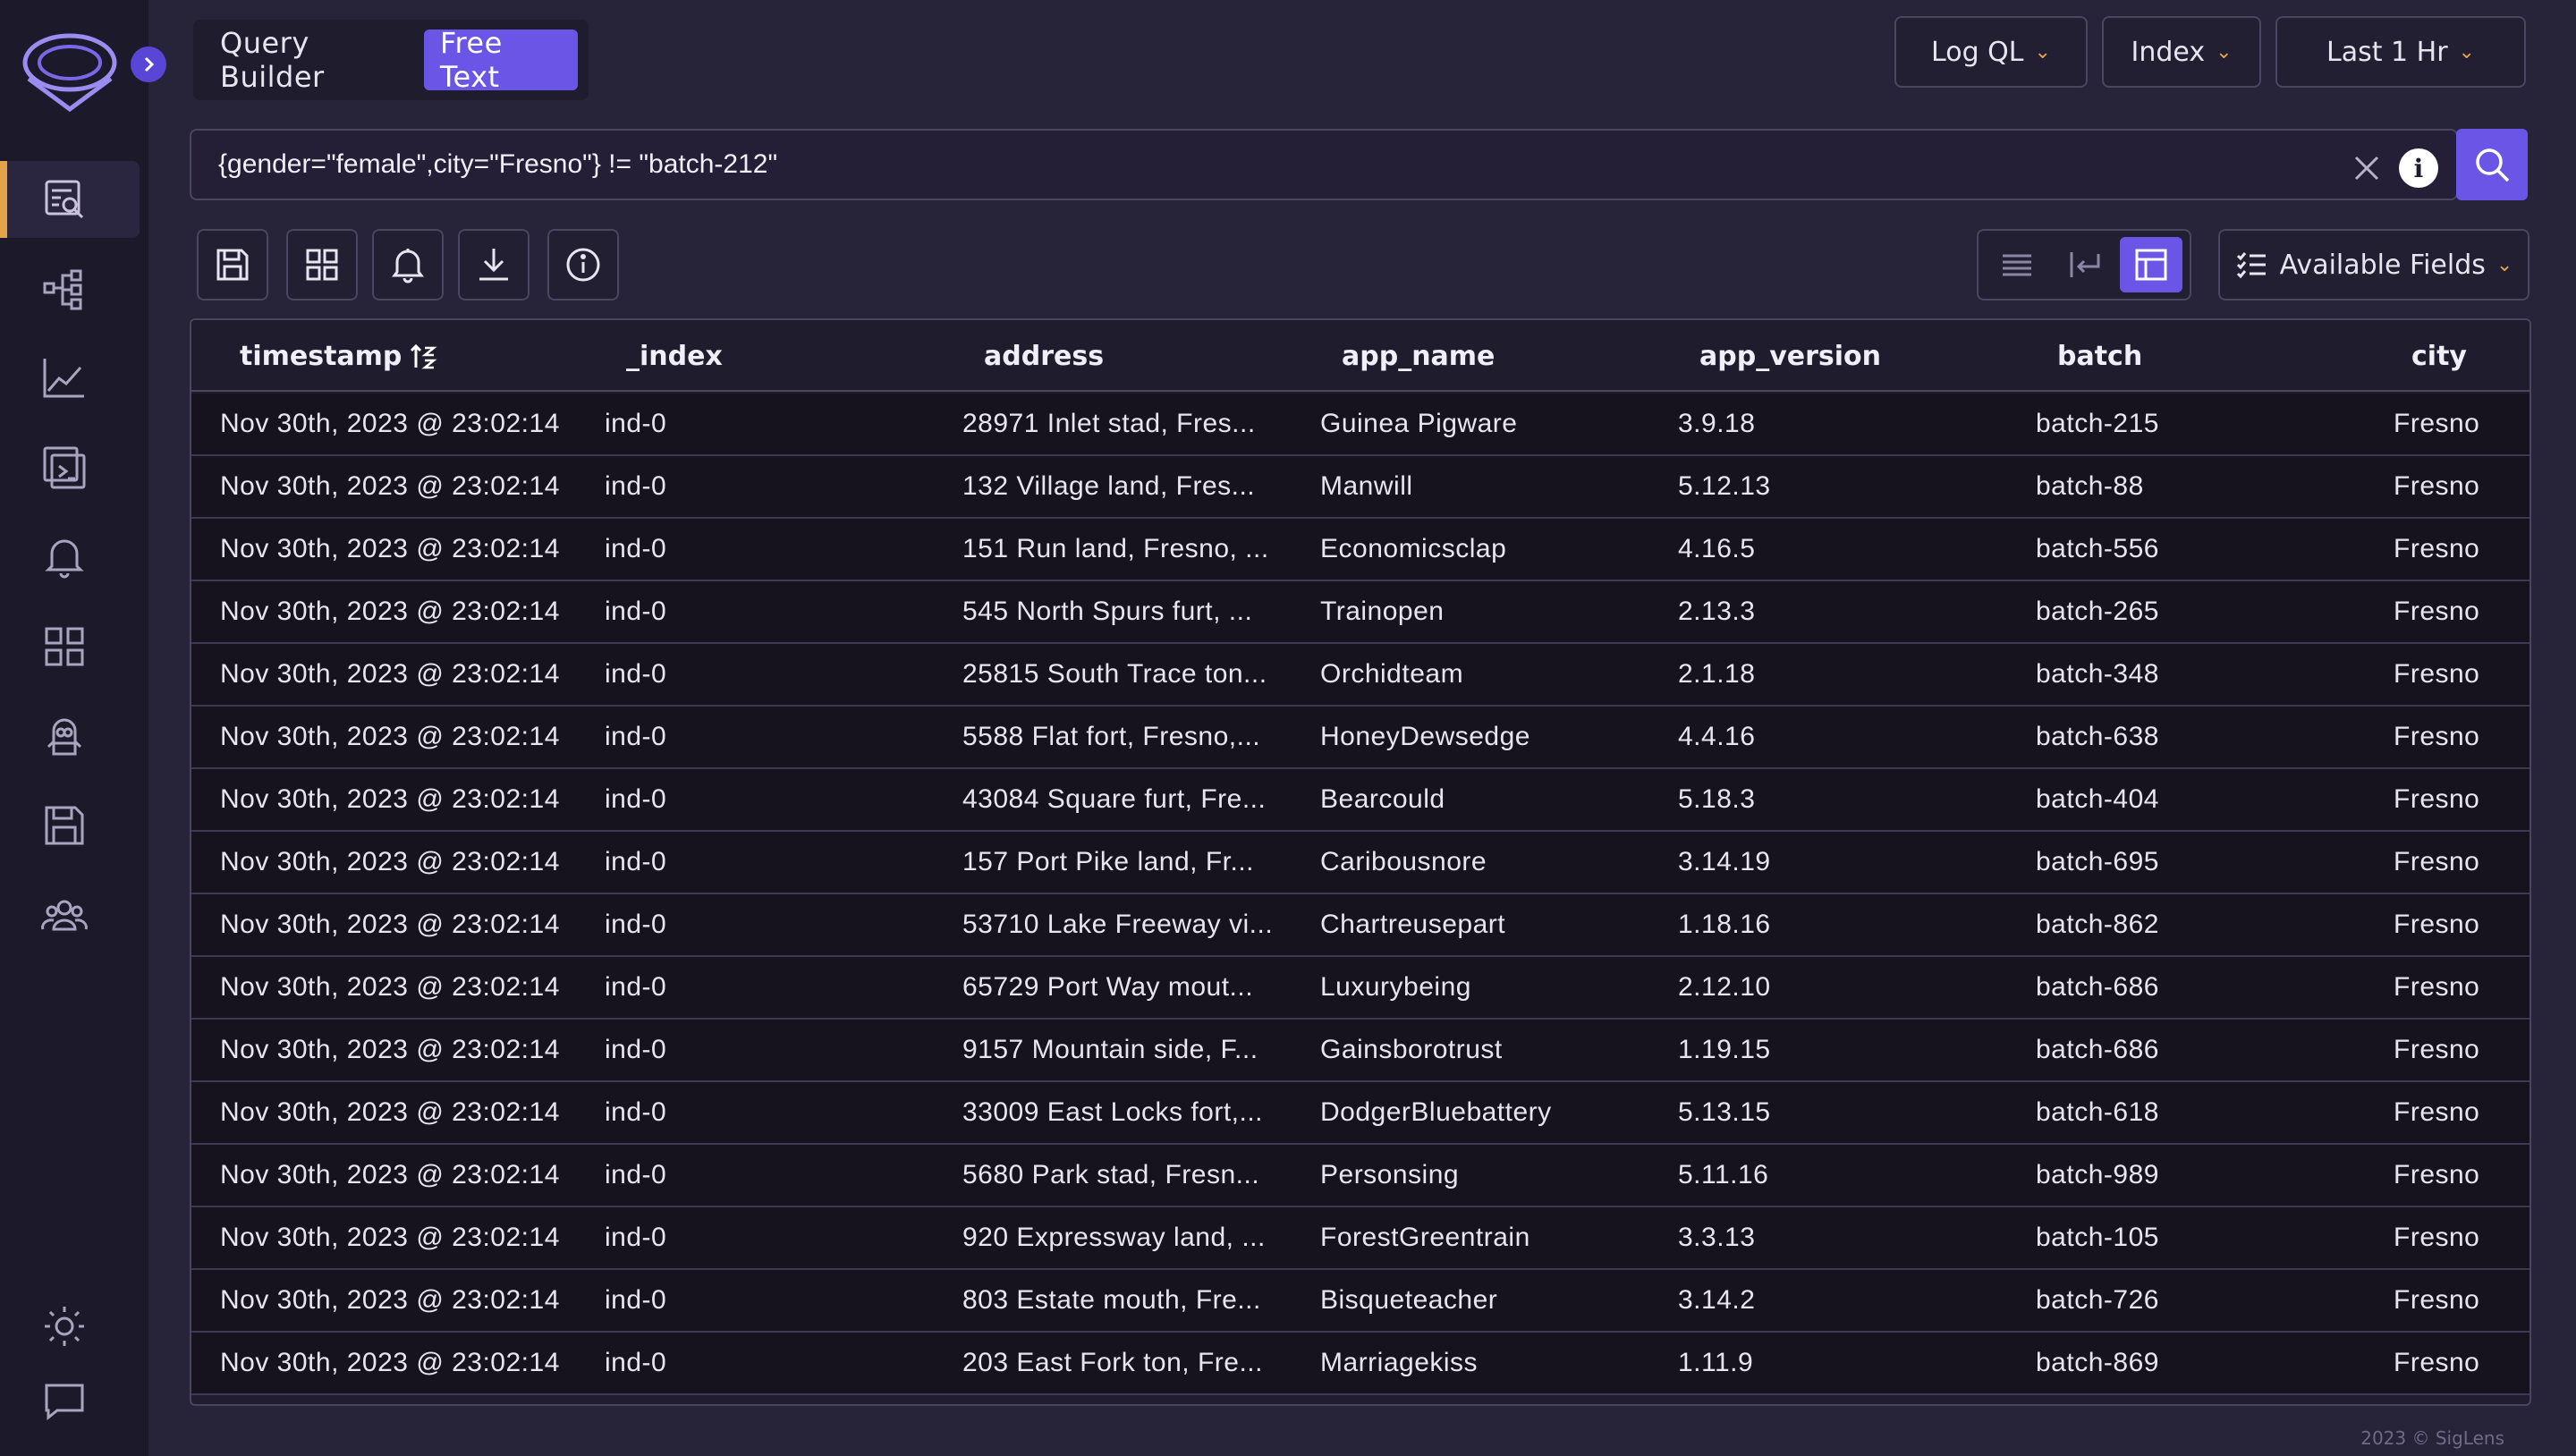  I want to click on wrap-text-icon, so click(2085, 264).